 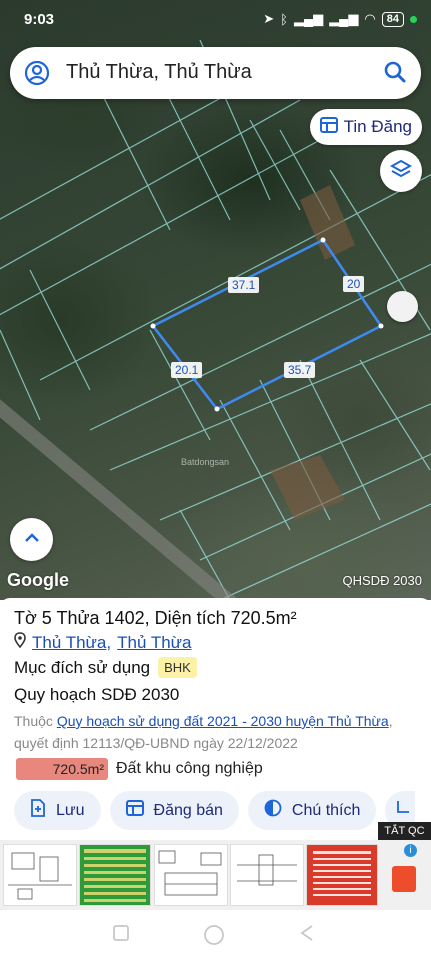 I want to click on expand-panel-button, so click(x=31, y=539).